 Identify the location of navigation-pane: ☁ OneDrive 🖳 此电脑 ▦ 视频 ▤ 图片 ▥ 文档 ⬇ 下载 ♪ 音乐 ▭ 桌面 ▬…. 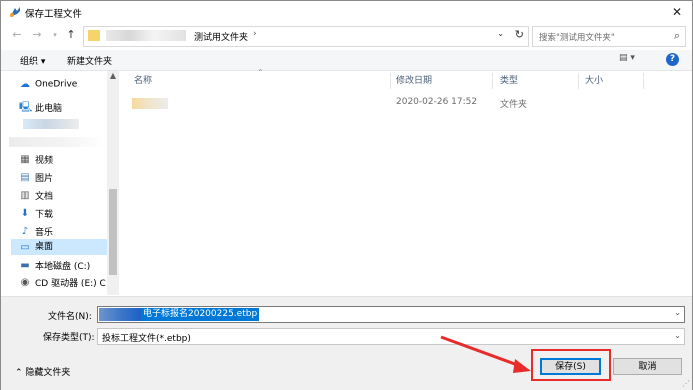
(60, 183).